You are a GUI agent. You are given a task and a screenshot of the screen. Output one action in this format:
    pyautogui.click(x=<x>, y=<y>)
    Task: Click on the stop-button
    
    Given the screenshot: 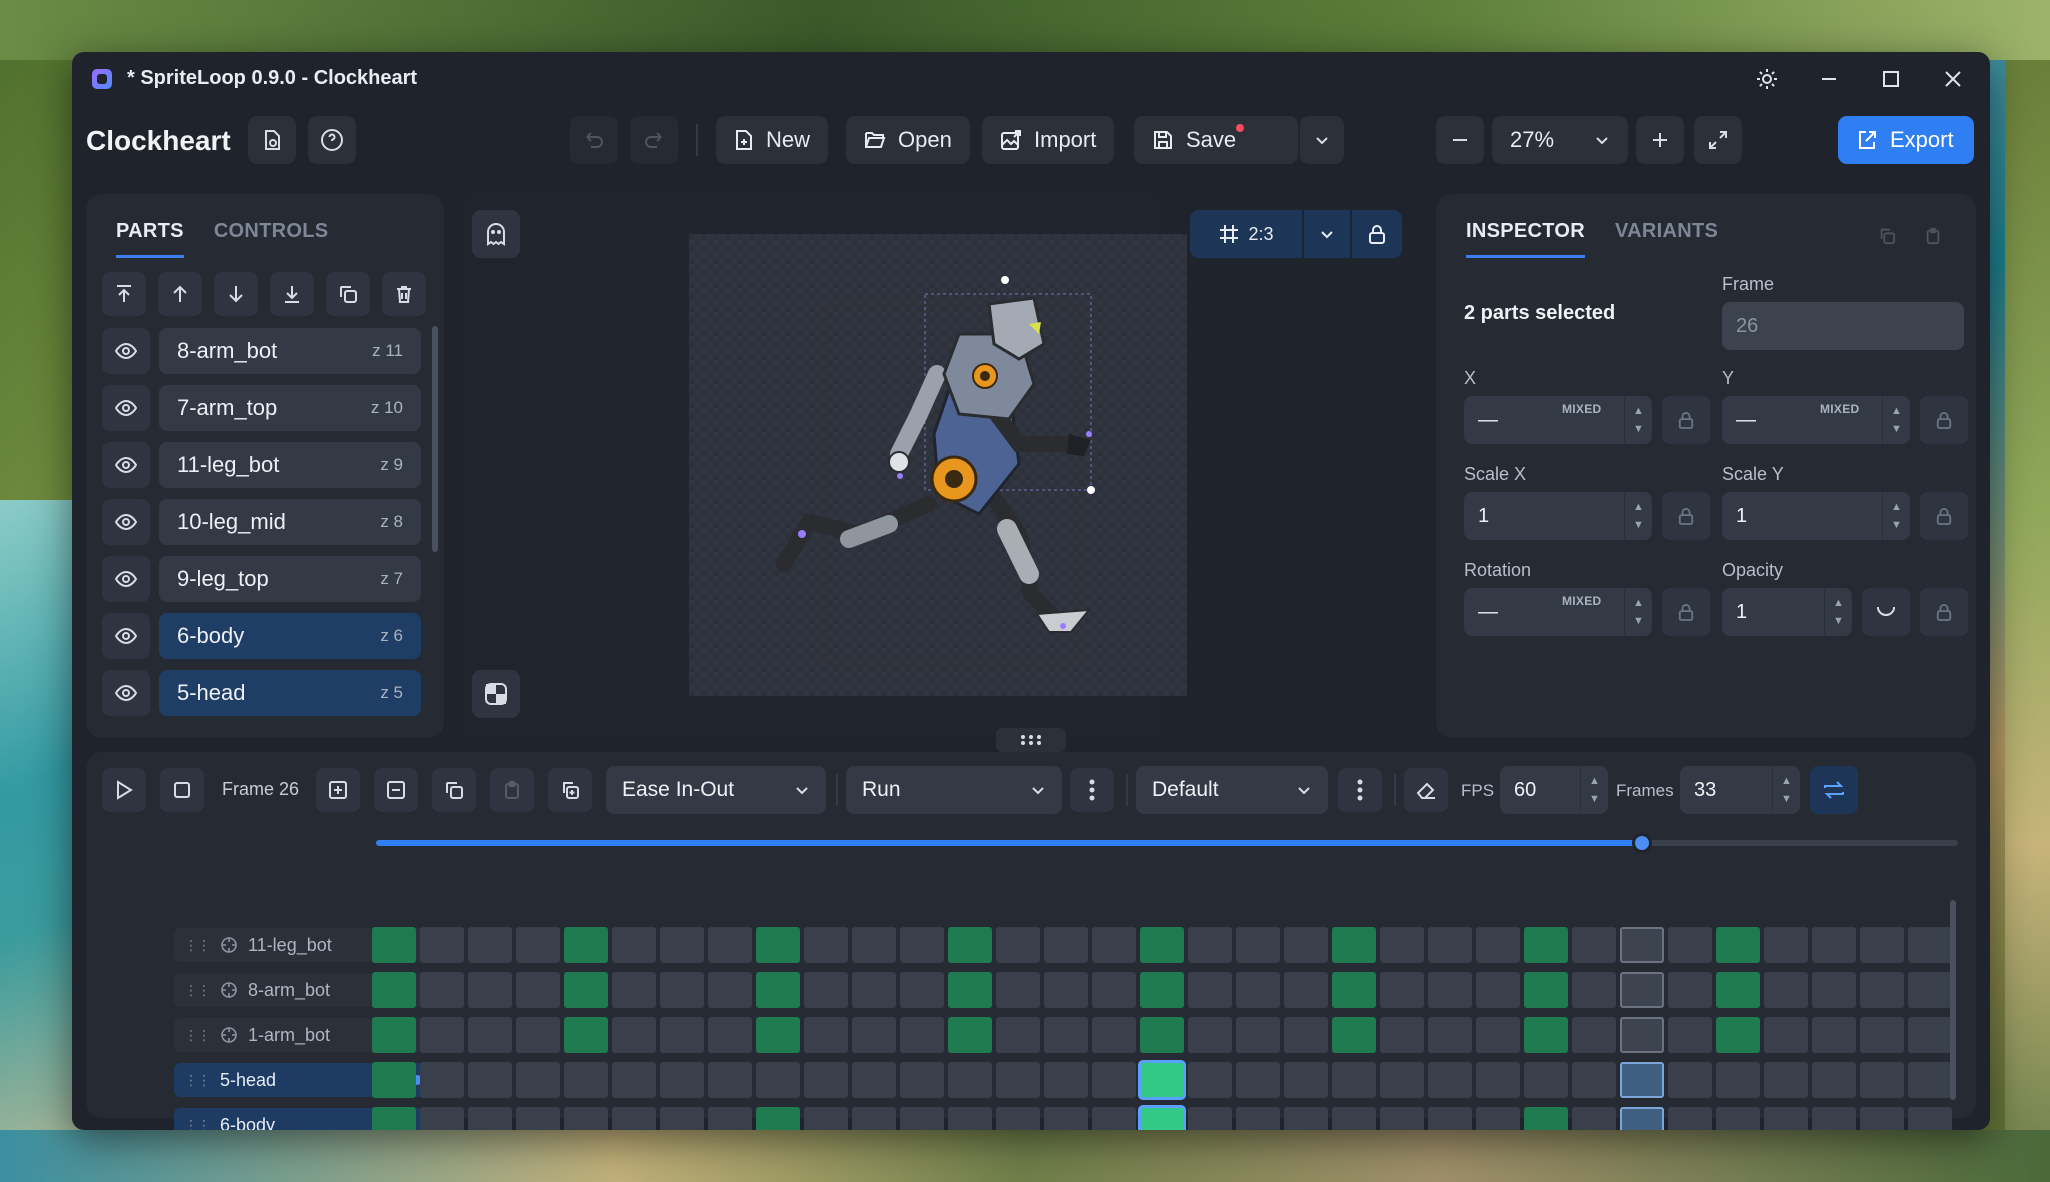 What is the action you would take?
    pyautogui.click(x=182, y=790)
    